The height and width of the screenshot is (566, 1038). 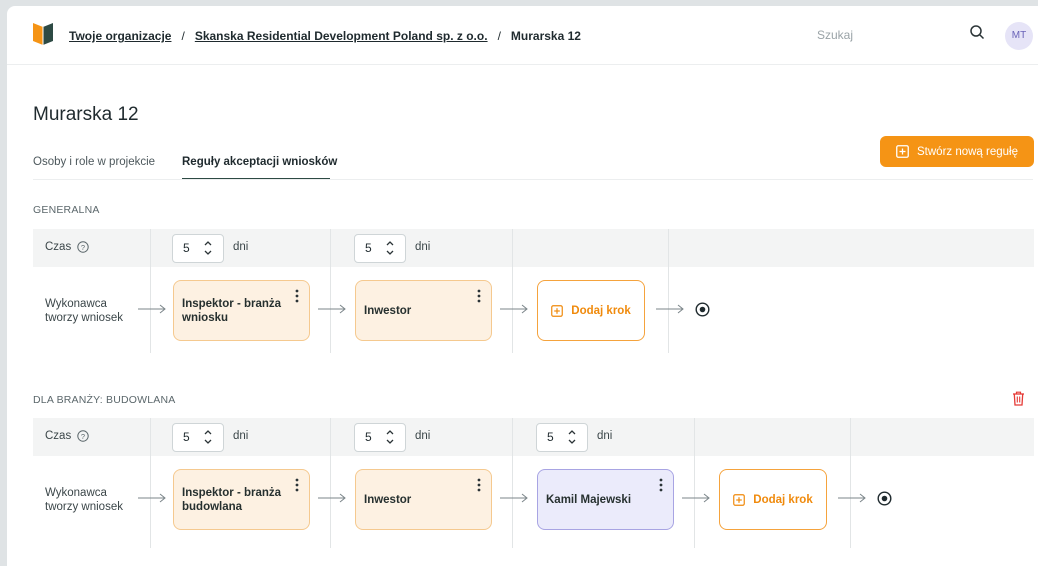 I want to click on breadcrumb-current: Murarska 12, so click(x=545, y=36).